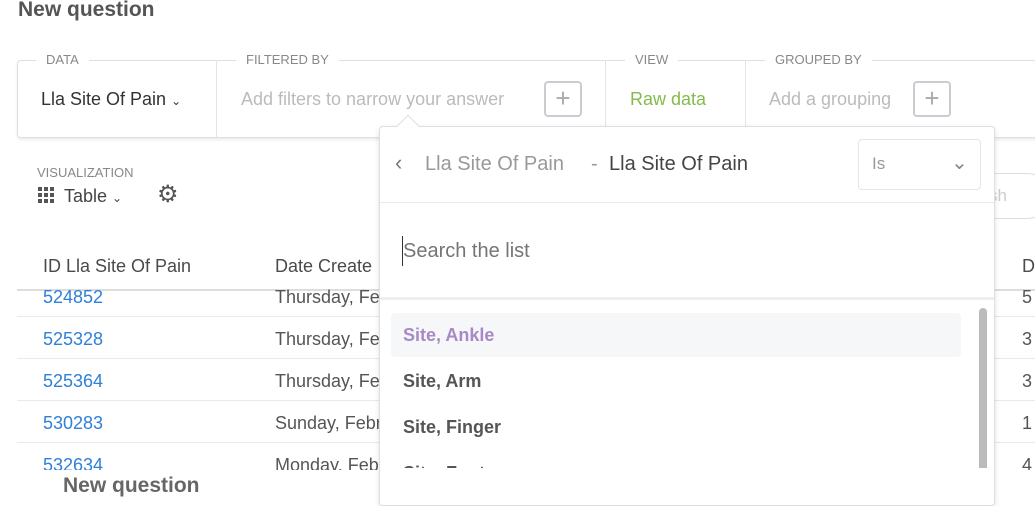 This screenshot has width=1035, height=506. Describe the element at coordinates (678, 164) in the screenshot. I see `popover-field-name: Lla Site Of Pain` at that location.